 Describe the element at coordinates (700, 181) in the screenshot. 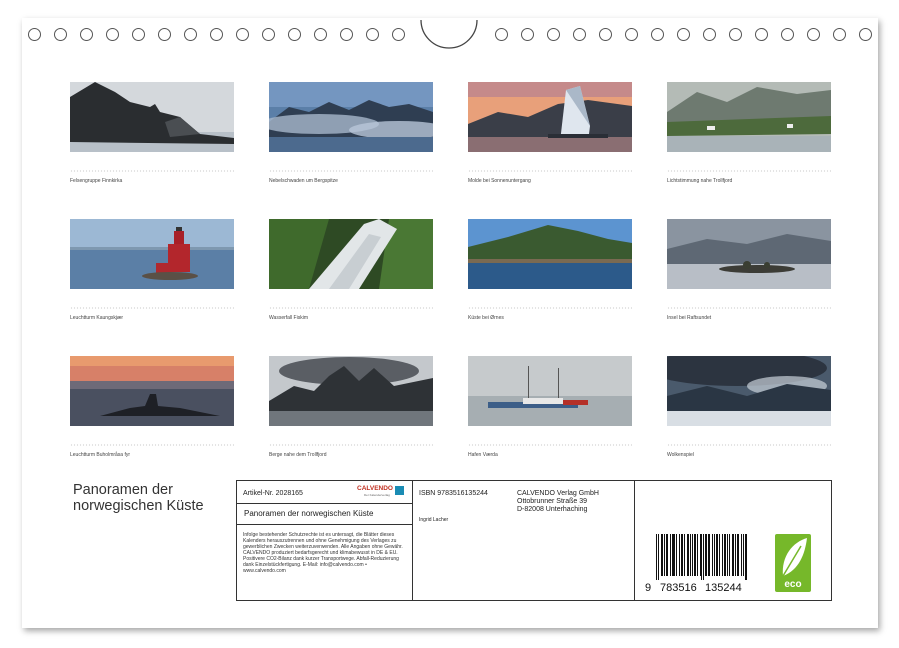

I see `photo-caption: Lichtstimmung nahe Trollfjord` at that location.